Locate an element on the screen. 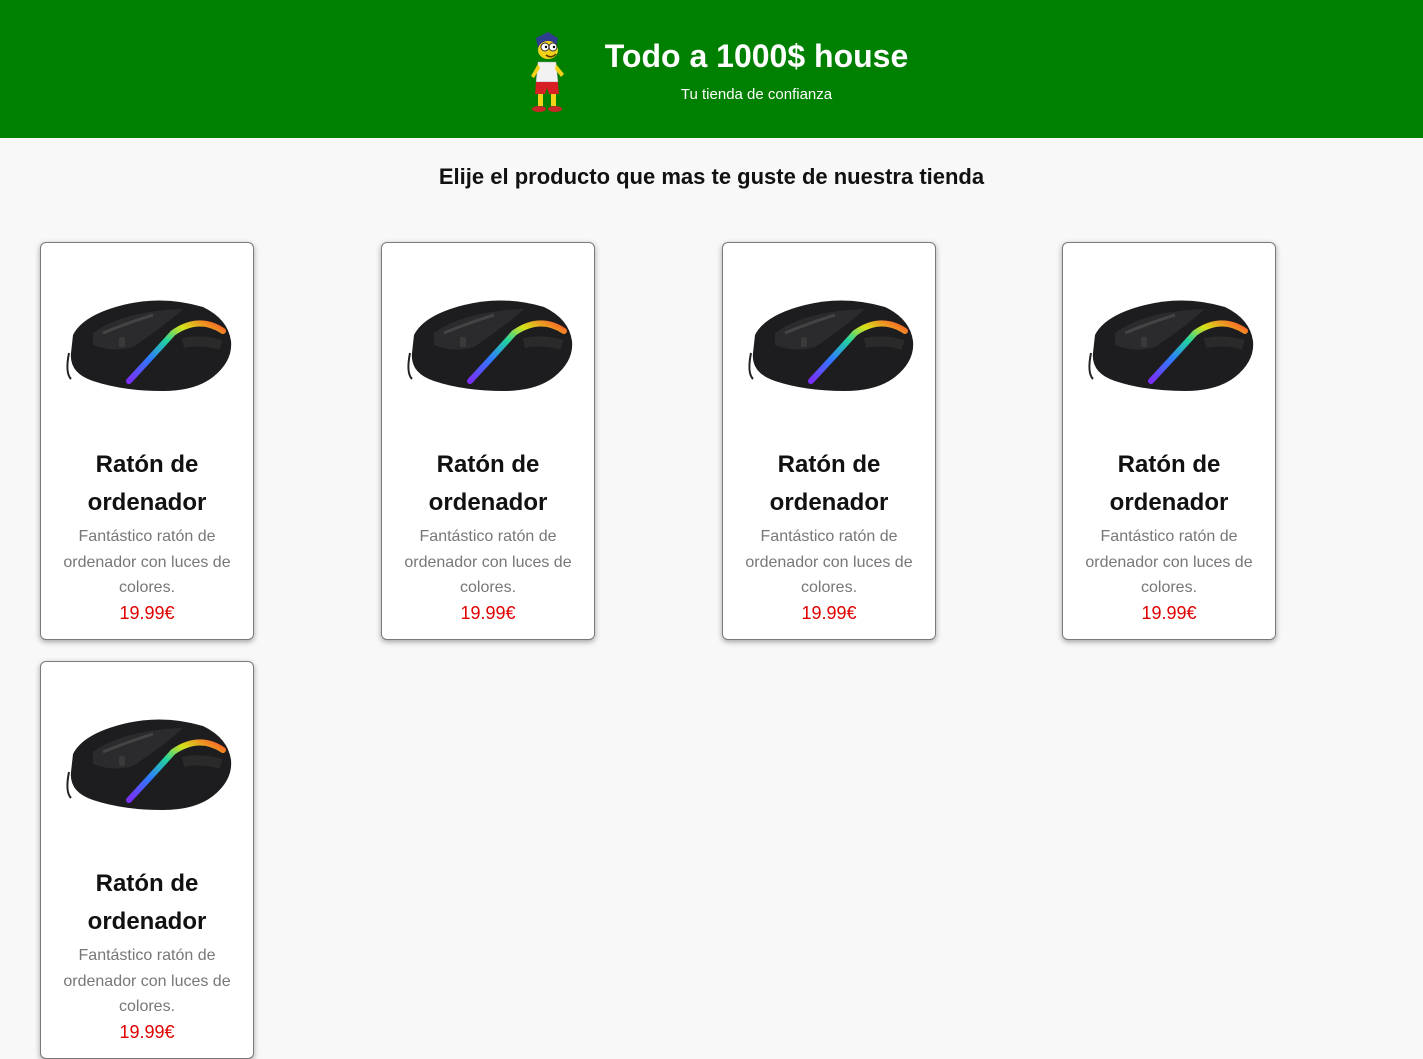 The height and width of the screenshot is (1059, 1423). site-tagline: Tu tienda de confianza is located at coordinates (756, 94).